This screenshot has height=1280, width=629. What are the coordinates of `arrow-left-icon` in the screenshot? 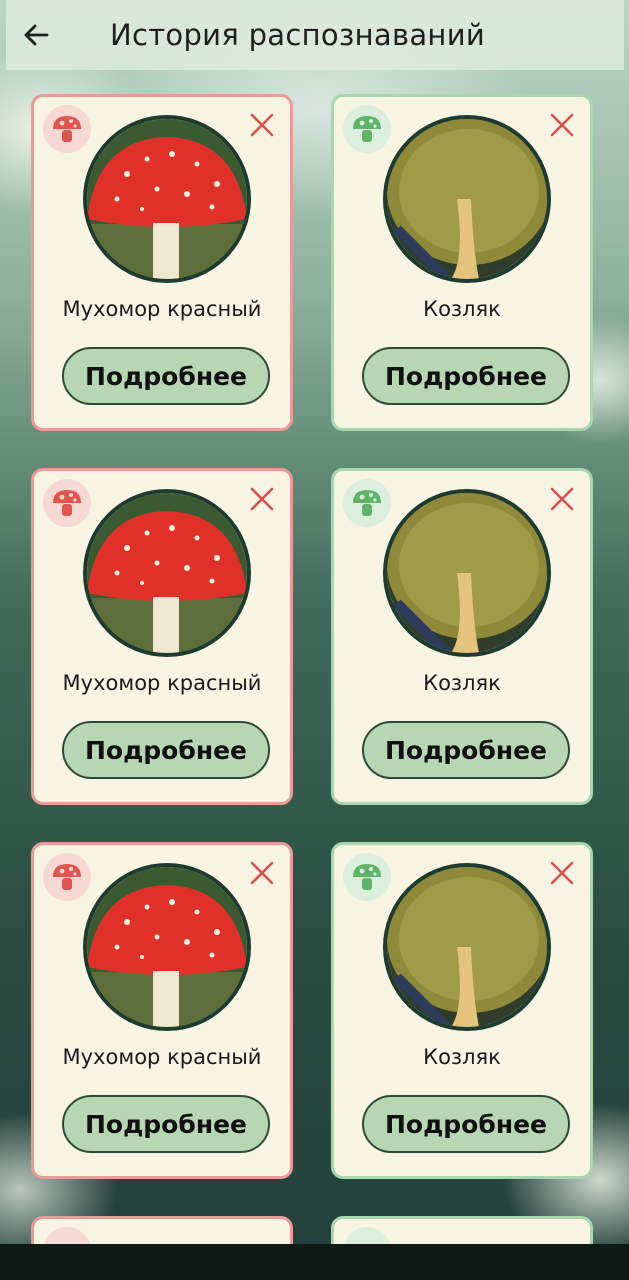 It's located at (36, 35).